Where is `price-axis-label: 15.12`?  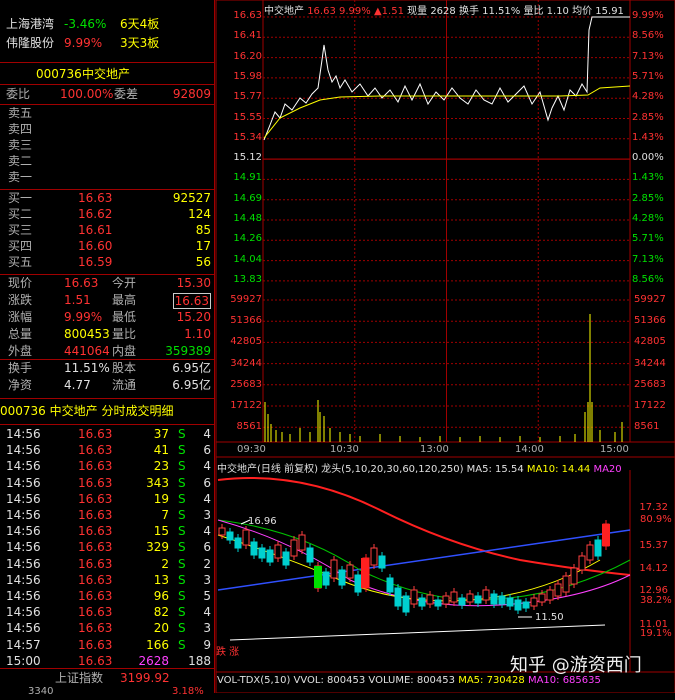
price-axis-label: 15.12 is located at coordinates (247, 158).